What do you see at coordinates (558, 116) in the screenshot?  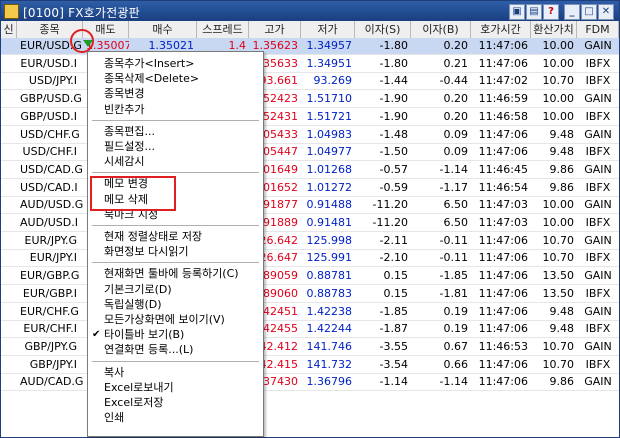 I see `col-conv-value-cell: 10.00` at bounding box center [558, 116].